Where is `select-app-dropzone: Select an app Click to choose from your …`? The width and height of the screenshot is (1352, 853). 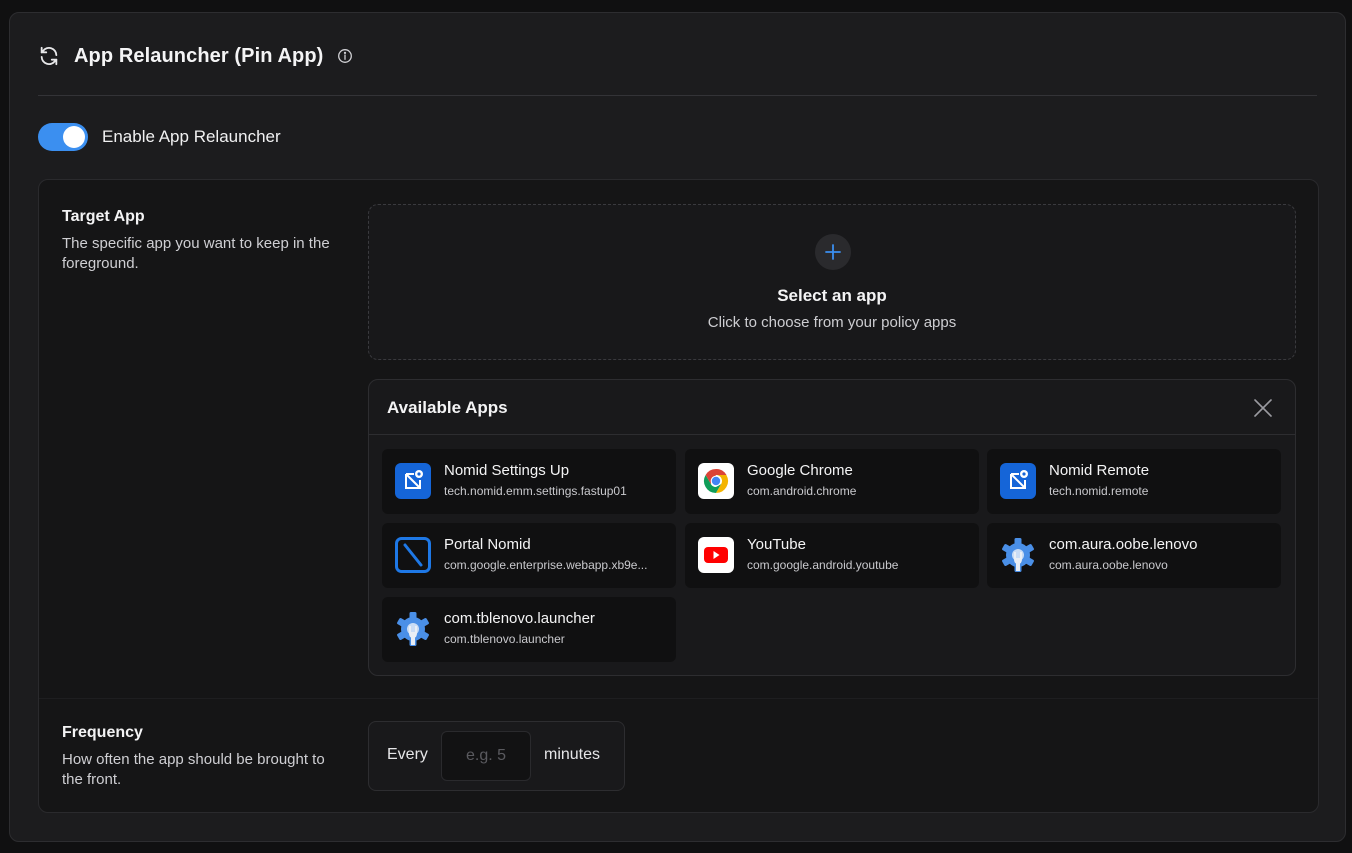
select-app-dropzone: Select an app Click to choose from your … is located at coordinates (832, 282).